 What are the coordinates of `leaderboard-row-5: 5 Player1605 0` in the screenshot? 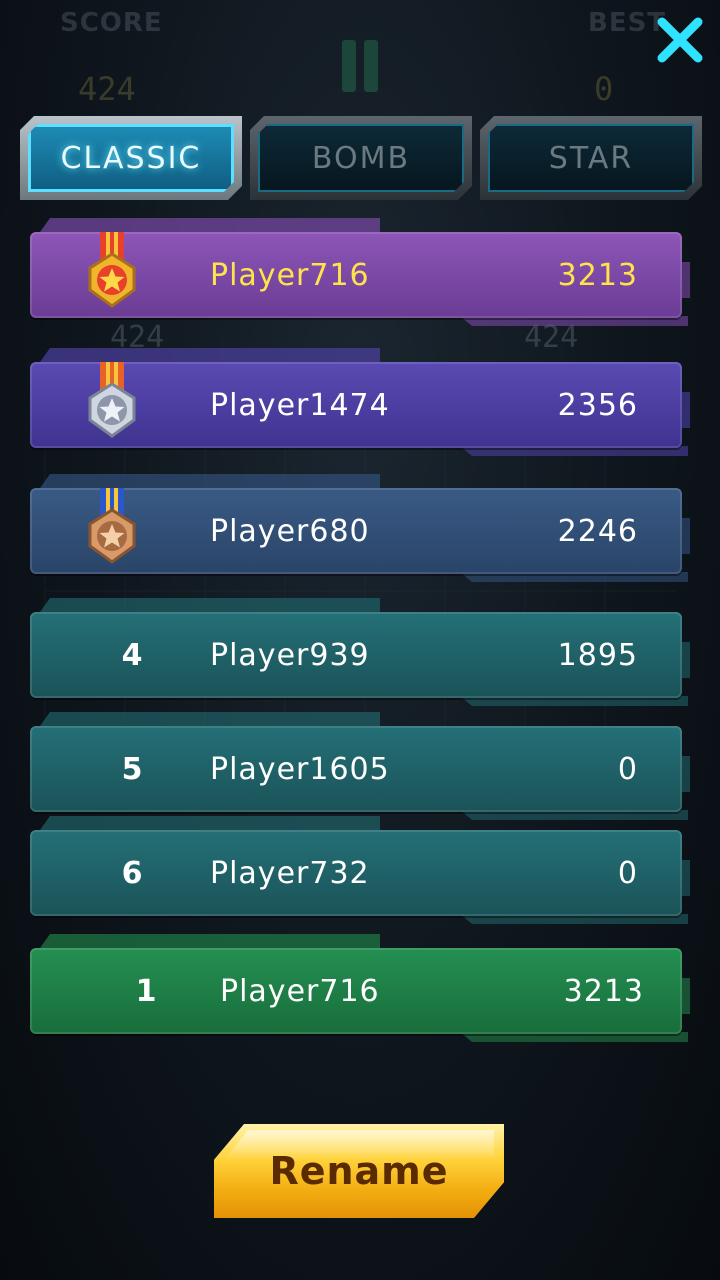 It's located at (360, 766).